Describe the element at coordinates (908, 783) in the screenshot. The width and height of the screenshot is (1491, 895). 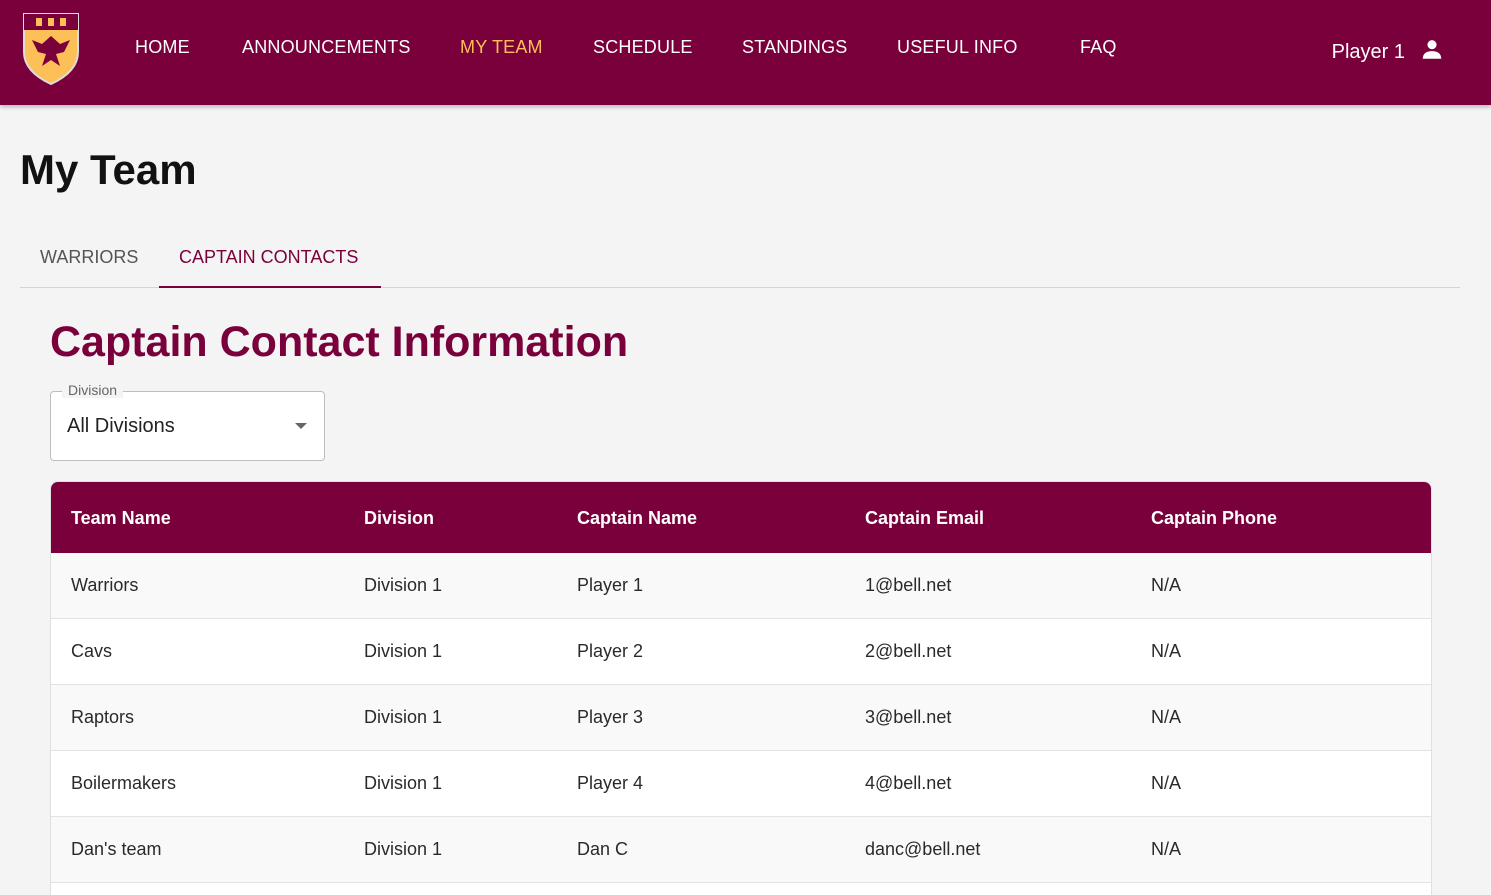
I see `cell-captain-email: 4@bell.net` at that location.